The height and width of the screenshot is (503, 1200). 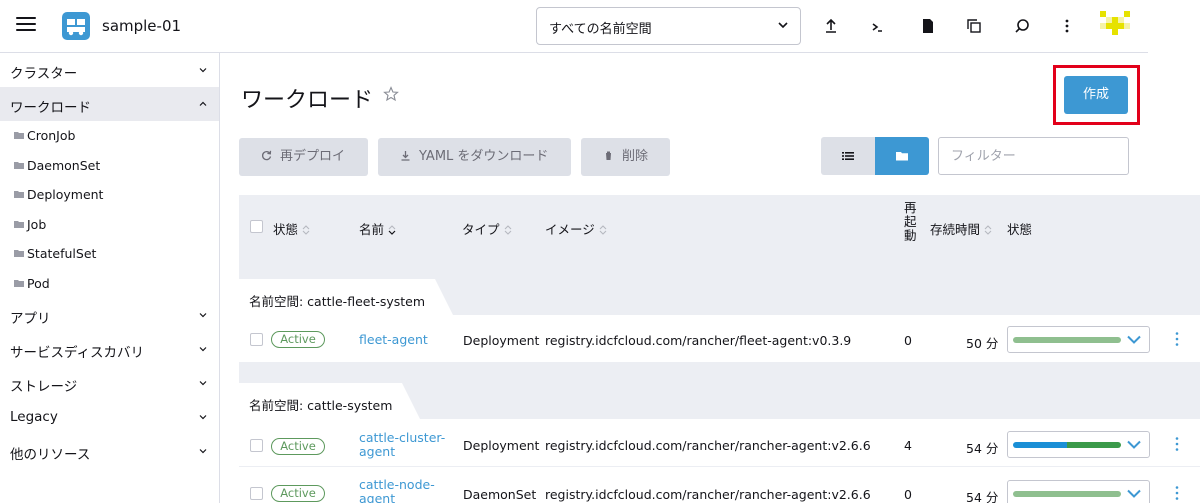 I want to click on redeploy-button: 再デプロイ, so click(x=303, y=157).